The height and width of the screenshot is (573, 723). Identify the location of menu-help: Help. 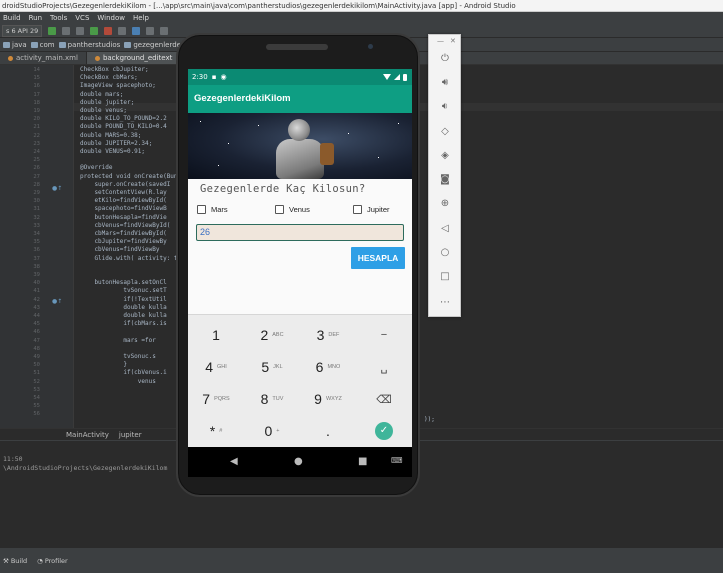
(141, 18).